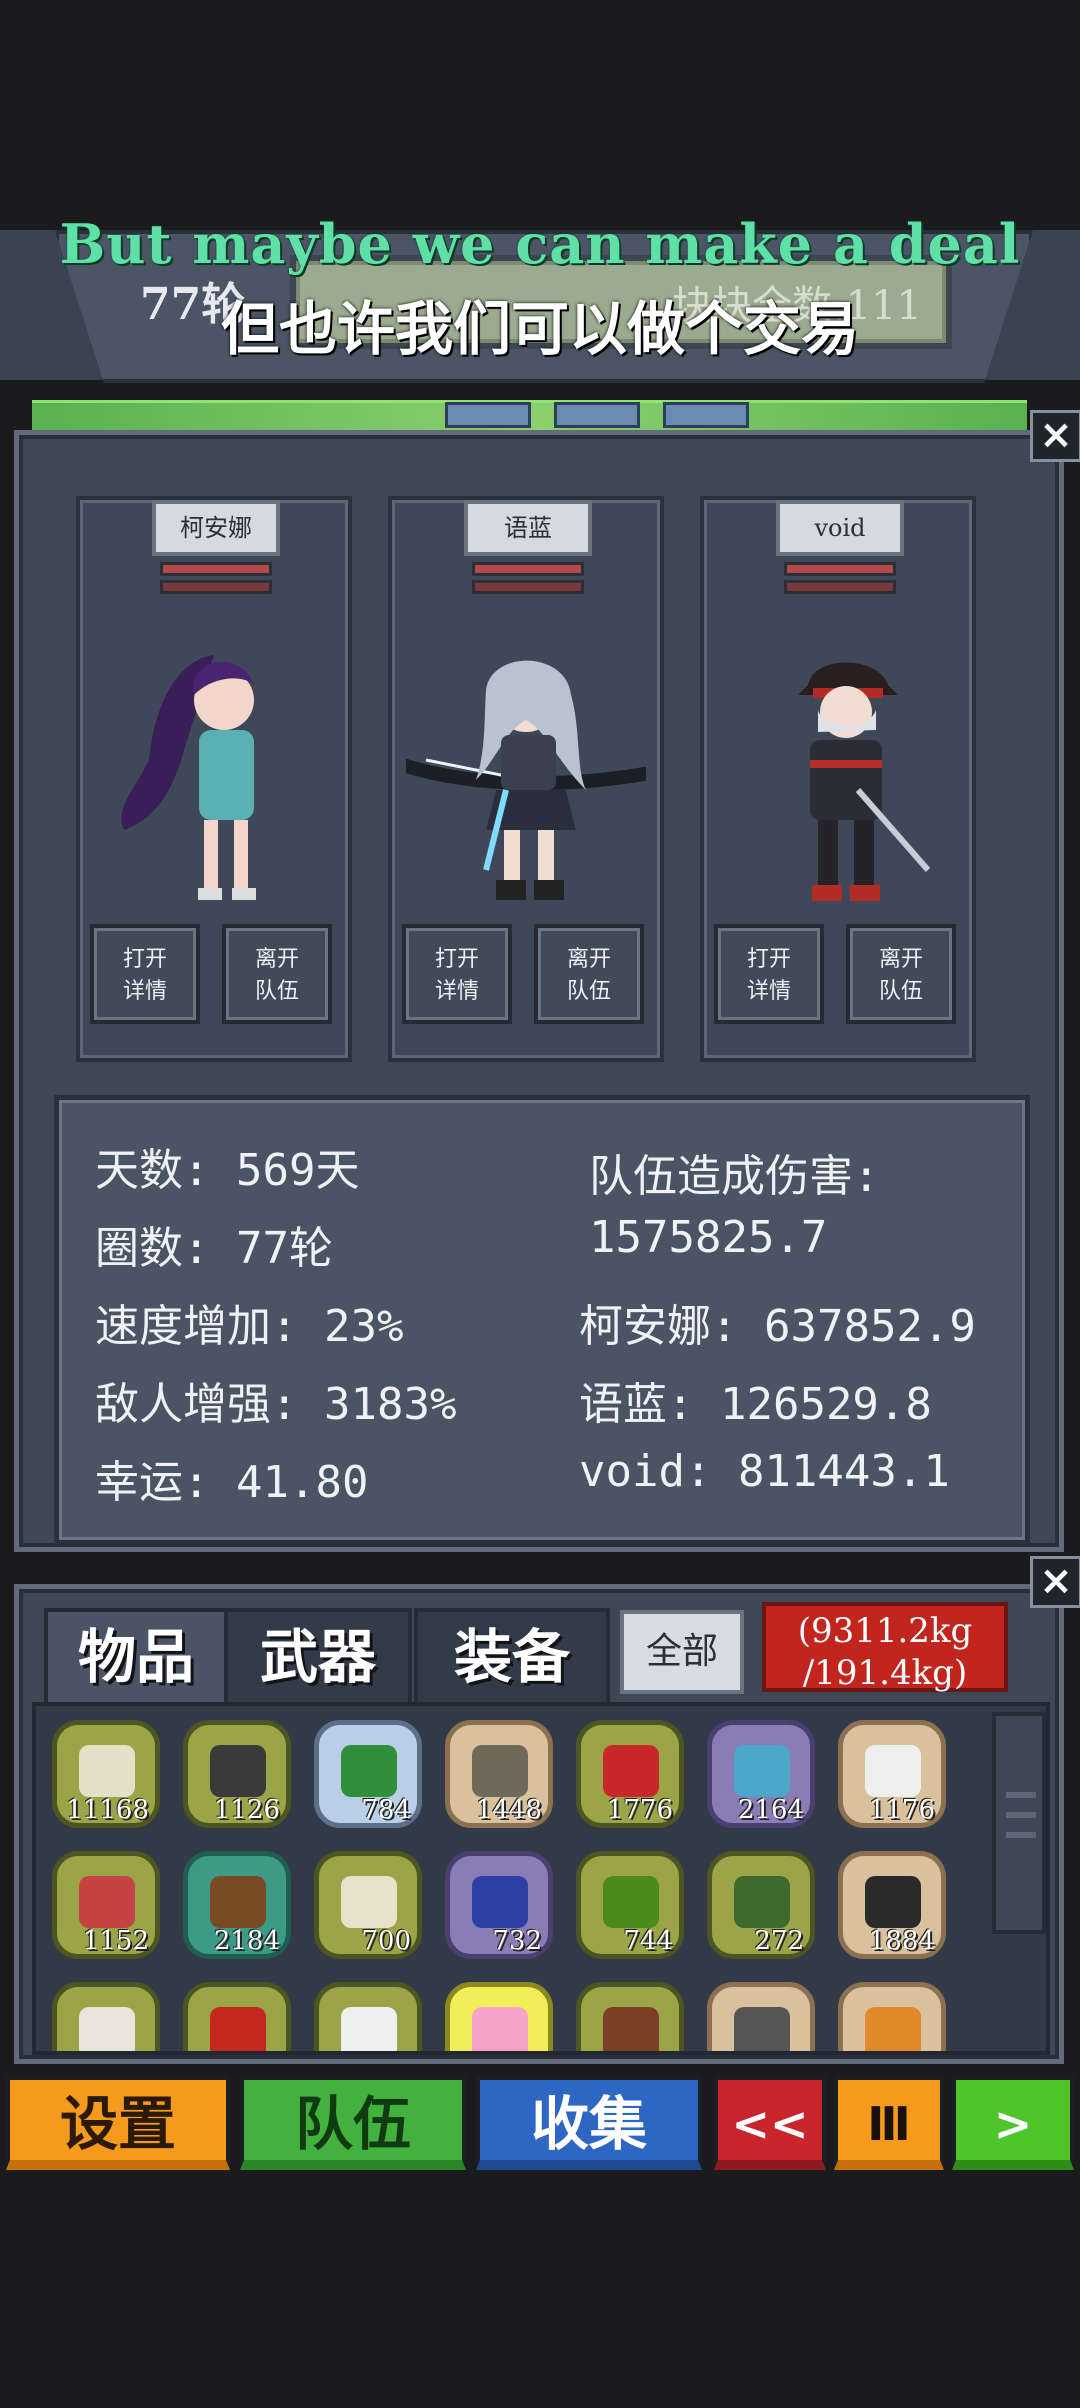 The height and width of the screenshot is (2408, 1080). What do you see at coordinates (249, 1326) in the screenshot?
I see `stat-speed: 速度增加: 23%` at bounding box center [249, 1326].